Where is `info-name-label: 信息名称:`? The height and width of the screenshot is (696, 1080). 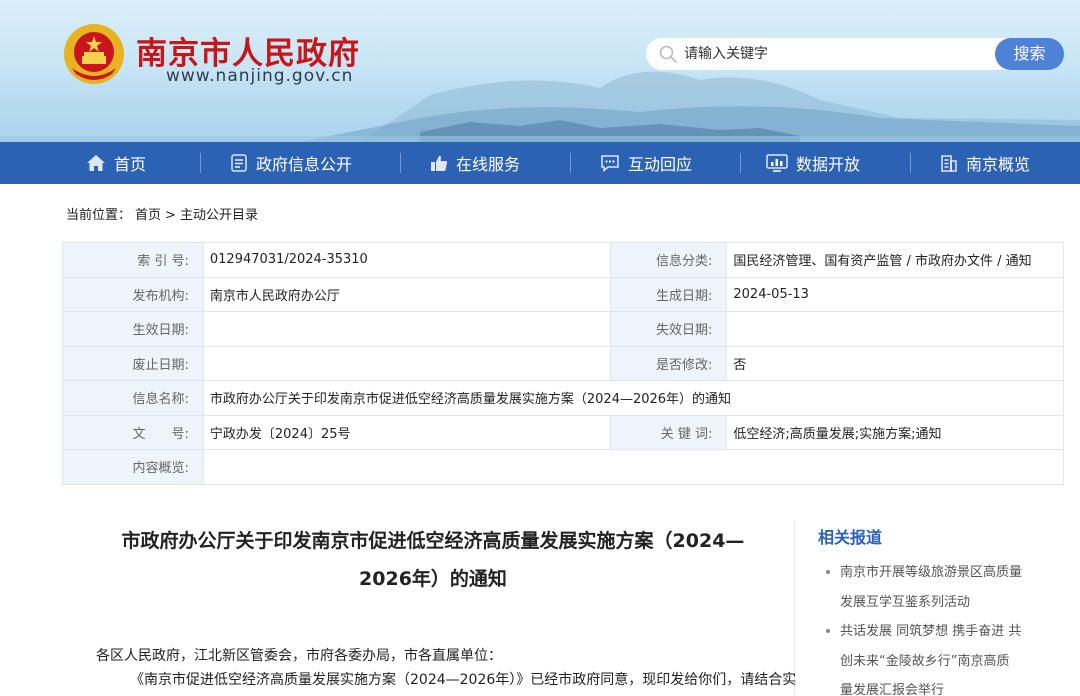
info-name-label: 信息名称: is located at coordinates (133, 398).